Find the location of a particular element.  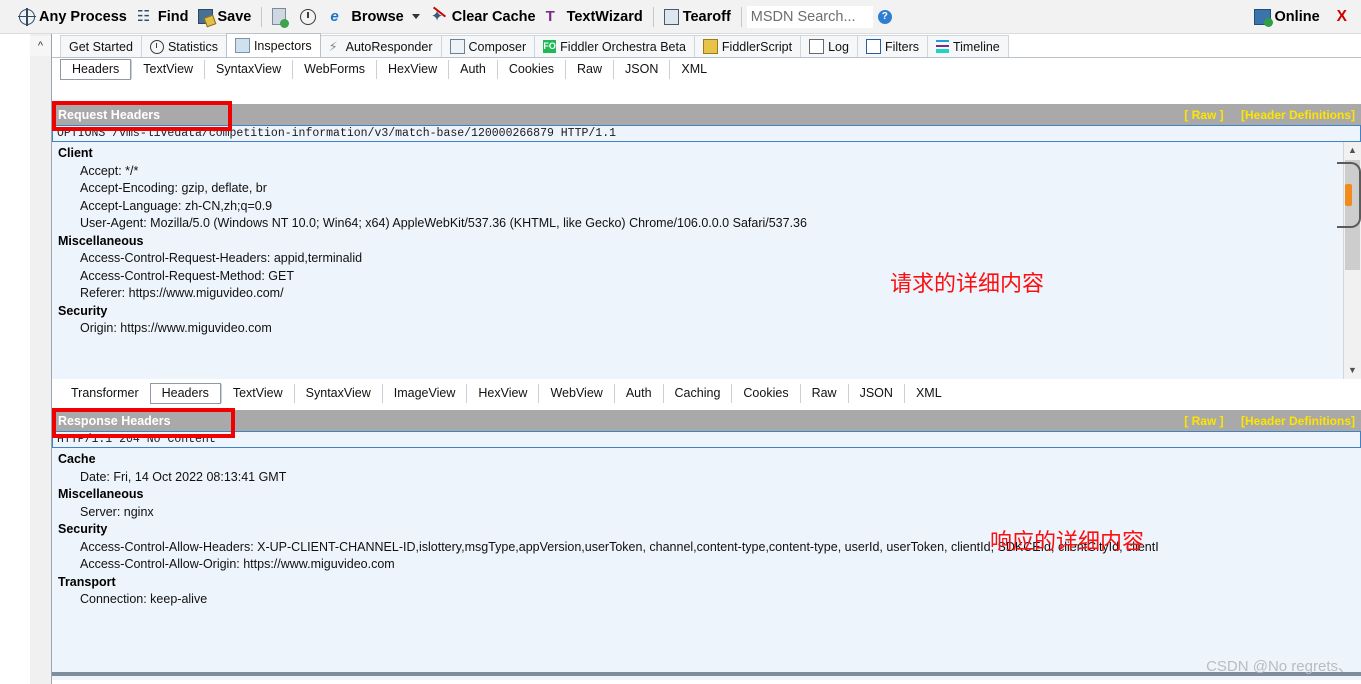

response-tab-syntaxview: SyntaxView is located at coordinates (337, 393).